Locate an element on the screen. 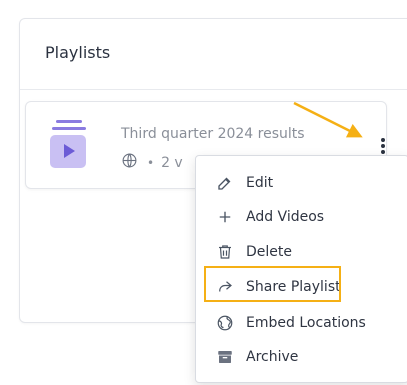 The width and height of the screenshot is (407, 385). menu-item-archive: Archive is located at coordinates (301, 357).